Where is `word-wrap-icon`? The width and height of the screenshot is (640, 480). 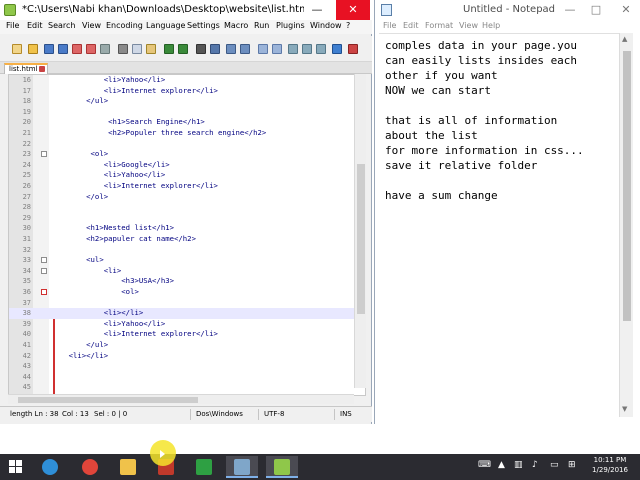
word-wrap-icon is located at coordinates (293, 49).